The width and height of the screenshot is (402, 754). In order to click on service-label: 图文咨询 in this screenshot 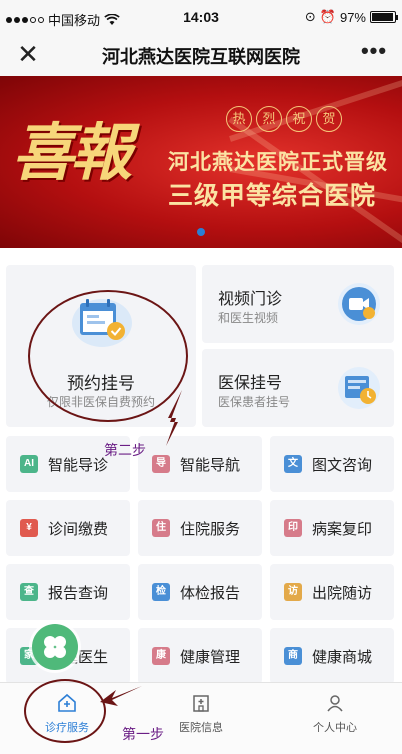, I will do `click(342, 465)`.